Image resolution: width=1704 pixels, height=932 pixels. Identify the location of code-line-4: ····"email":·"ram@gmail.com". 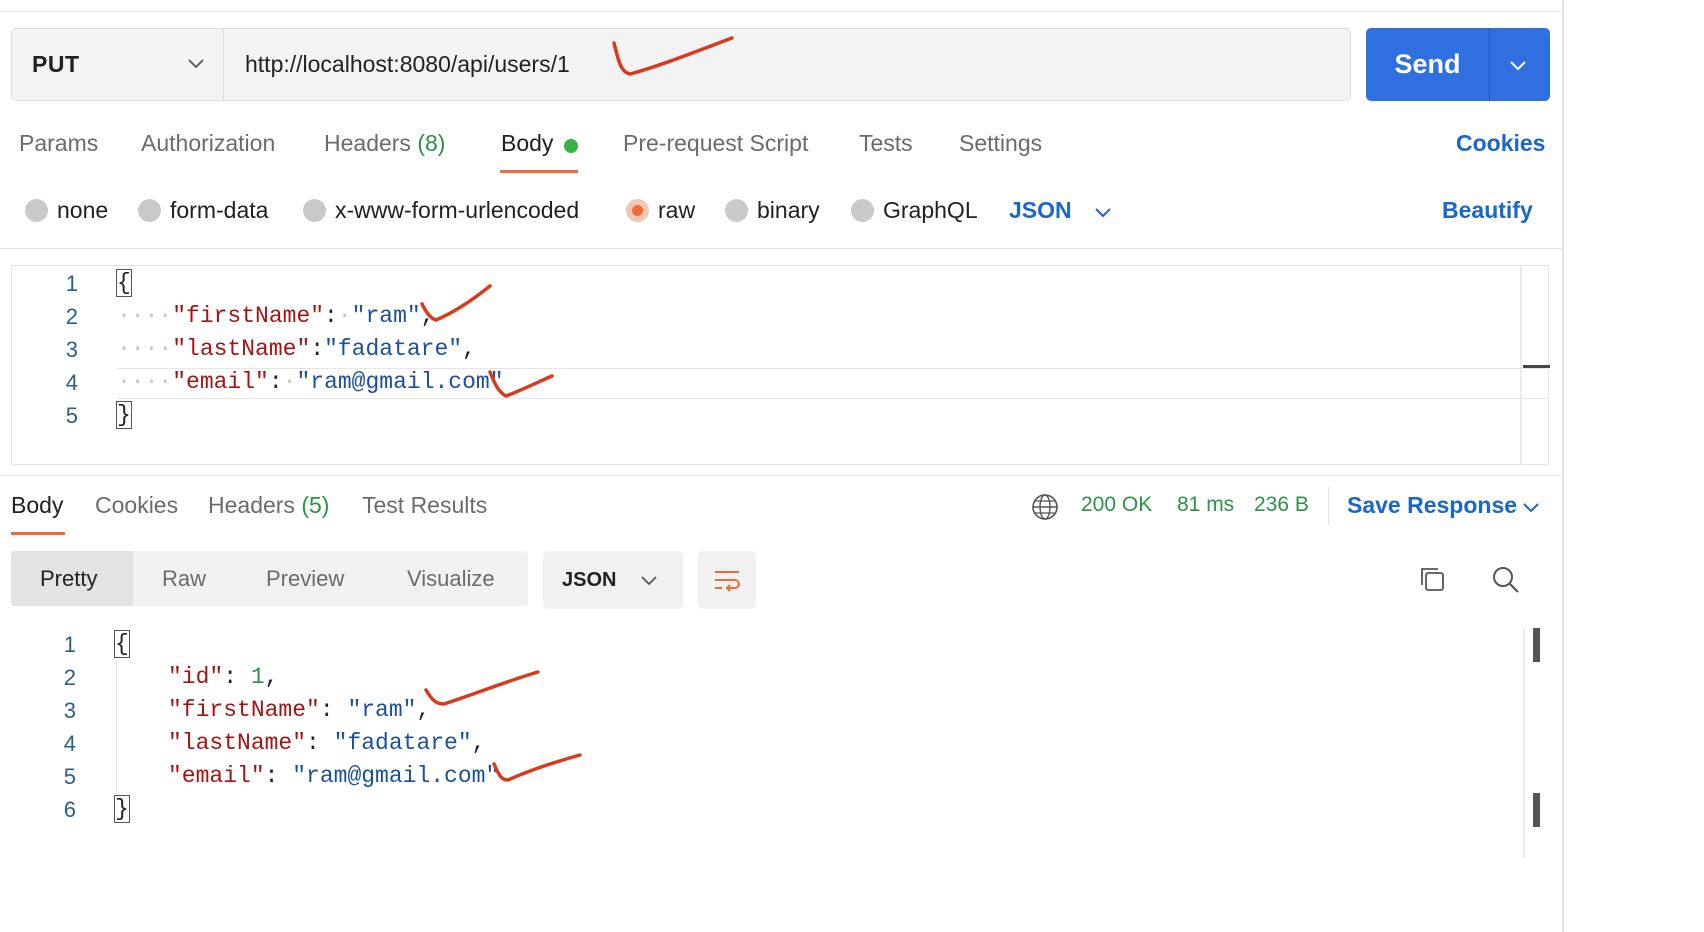
(310, 382).